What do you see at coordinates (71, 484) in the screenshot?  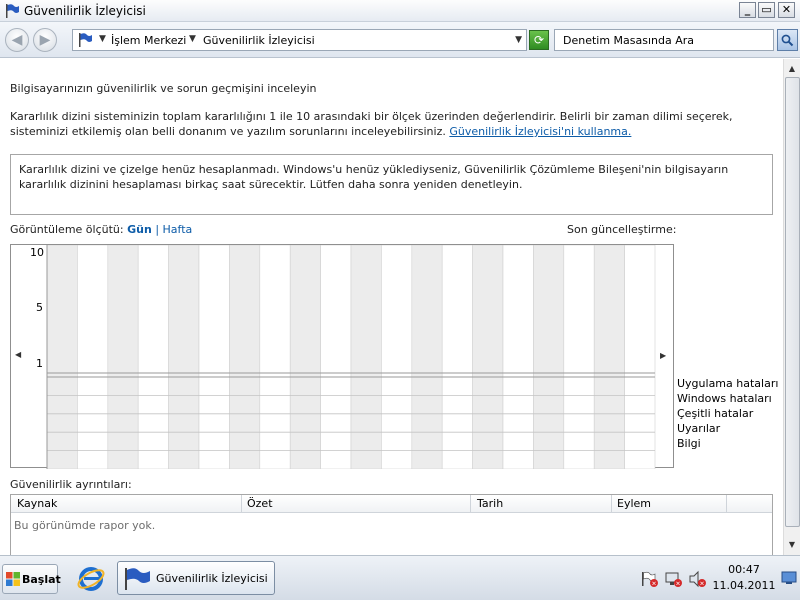 I see `details-label: Güvenilirlik ayrıntıları:` at bounding box center [71, 484].